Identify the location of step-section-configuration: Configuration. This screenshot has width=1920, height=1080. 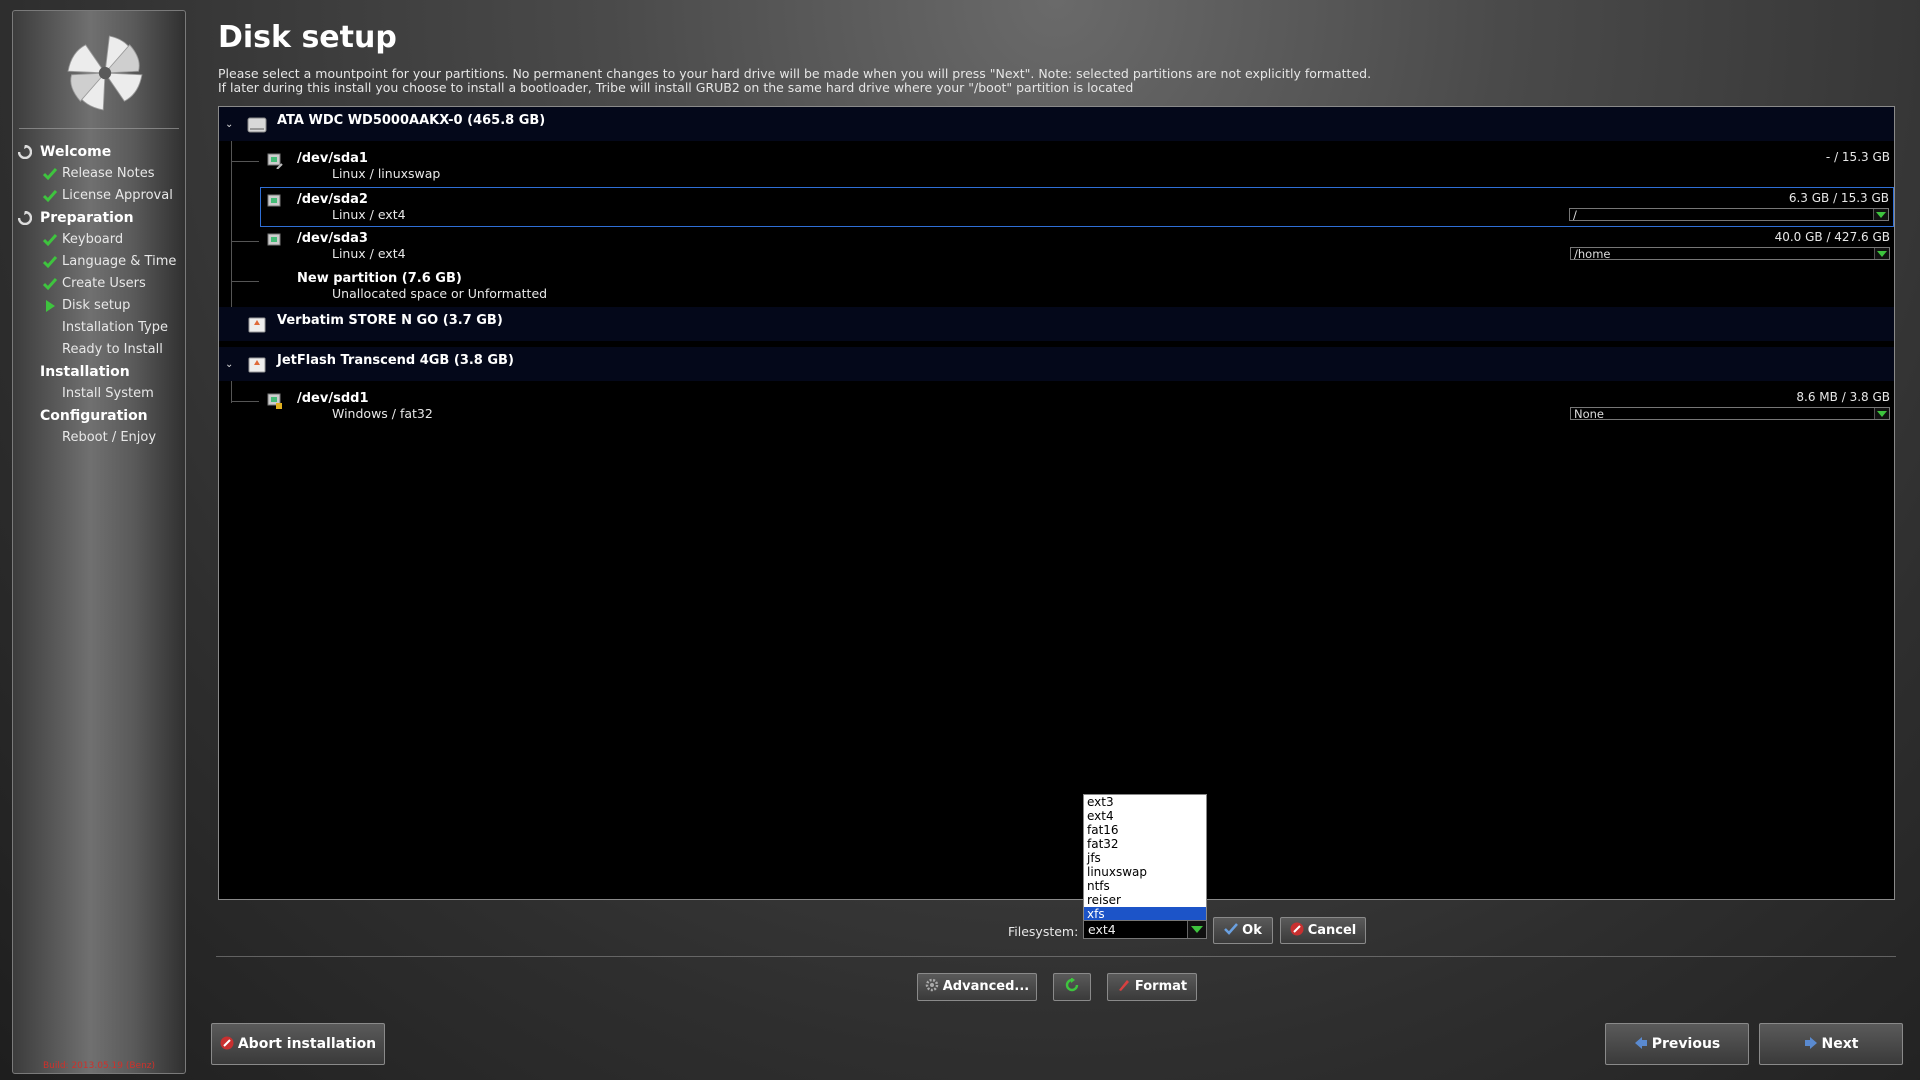
(94, 416).